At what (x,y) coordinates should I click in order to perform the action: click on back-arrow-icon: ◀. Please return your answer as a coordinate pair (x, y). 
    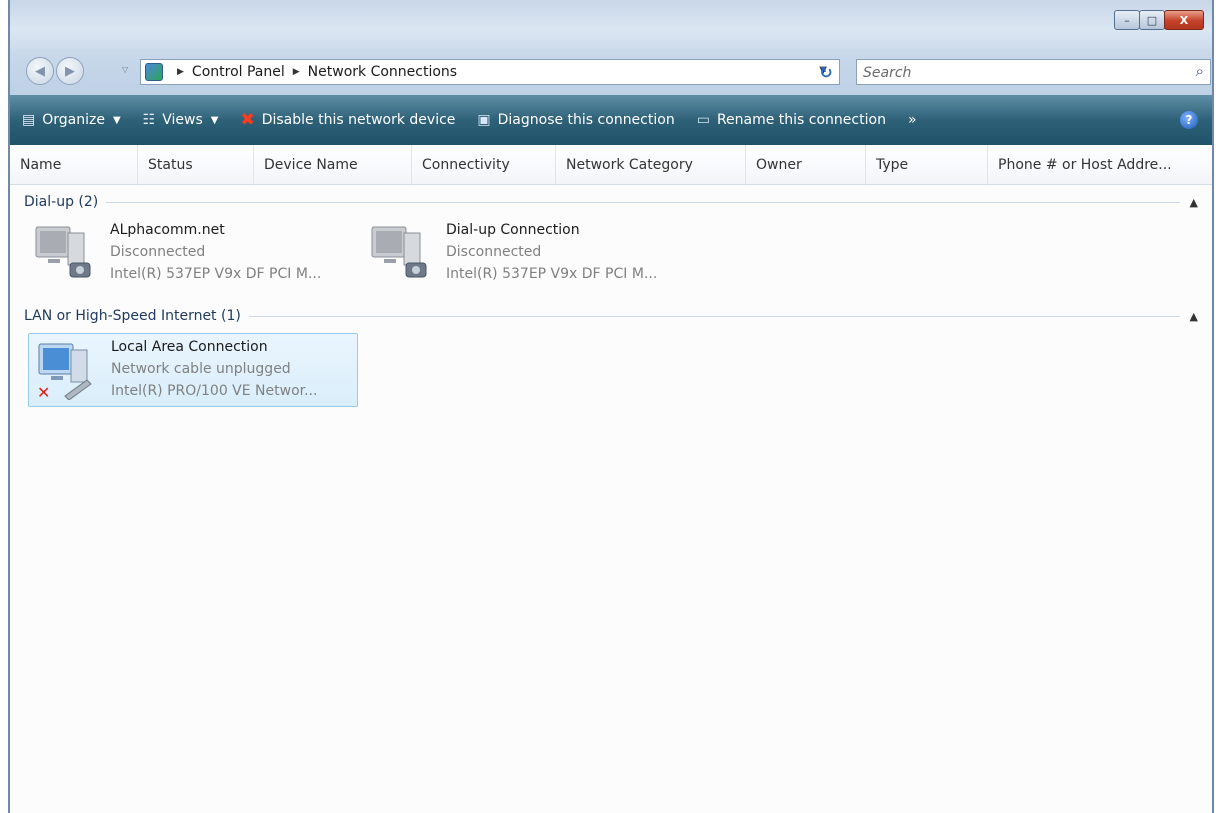
    Looking at the image, I should click on (40, 71).